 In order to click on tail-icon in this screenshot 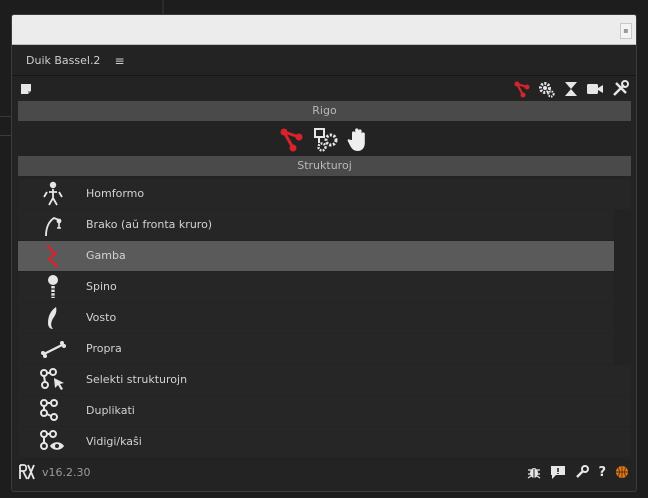, I will do `click(52, 318)`.